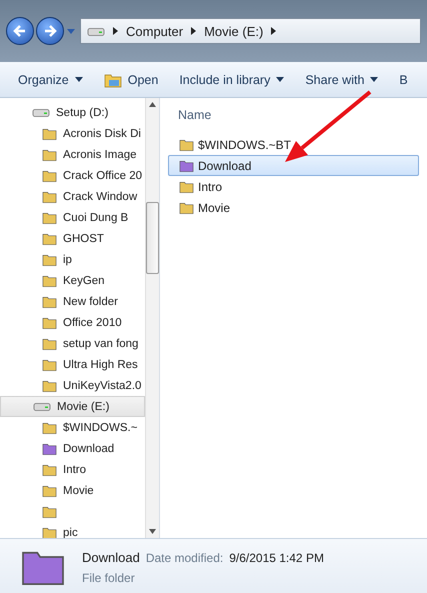 The height and width of the screenshot is (593, 427). What do you see at coordinates (72, 154) in the screenshot?
I see `navigation-item: Acronis Image` at bounding box center [72, 154].